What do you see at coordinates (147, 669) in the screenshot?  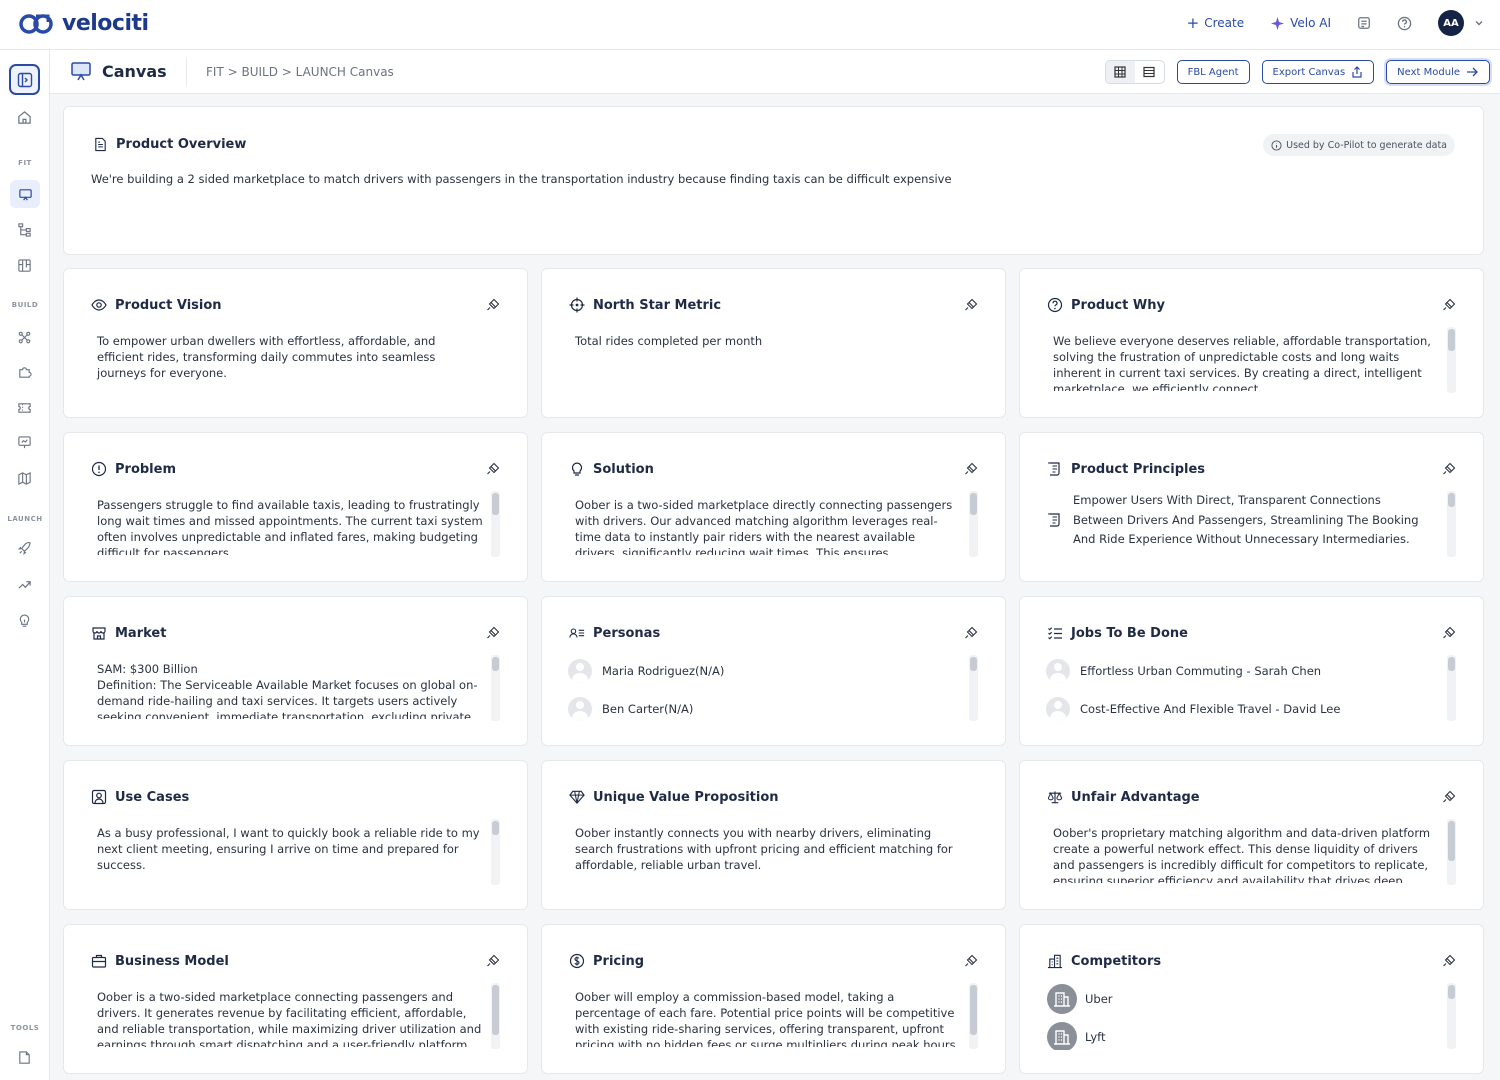 I see `market-sam: SAM: $300 Billion` at bounding box center [147, 669].